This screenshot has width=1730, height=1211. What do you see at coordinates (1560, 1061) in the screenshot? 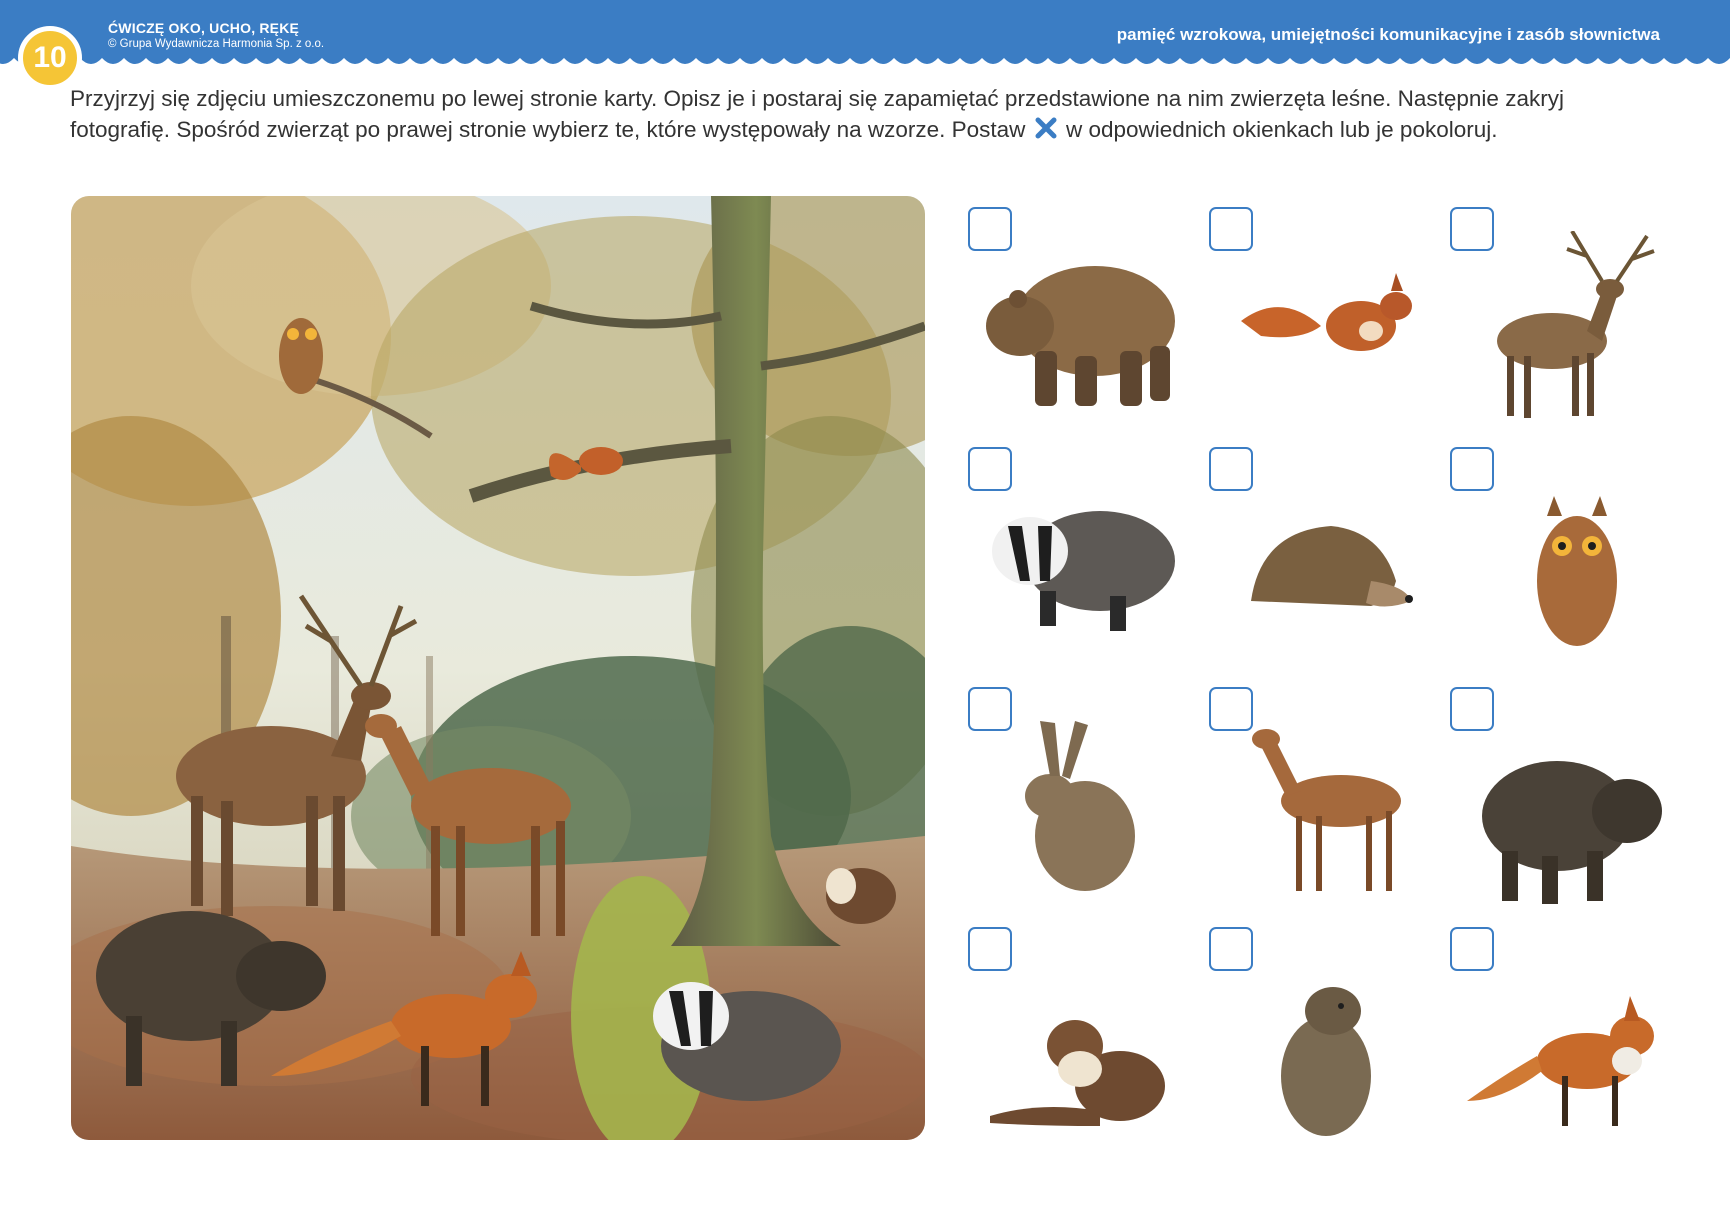
I see `fox-icon` at bounding box center [1560, 1061].